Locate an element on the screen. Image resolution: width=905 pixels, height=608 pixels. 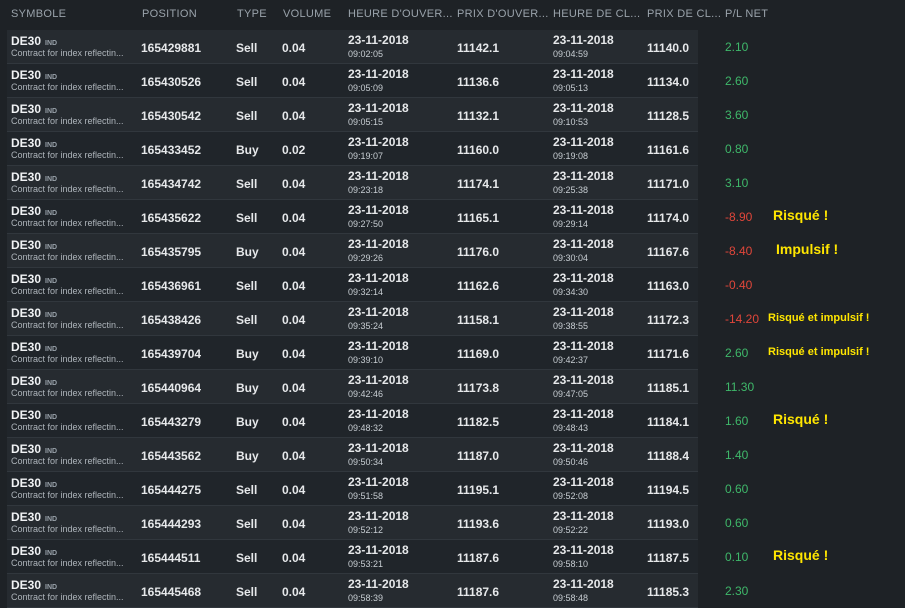
annotation-note: Impulsif ! is located at coordinates (807, 249).